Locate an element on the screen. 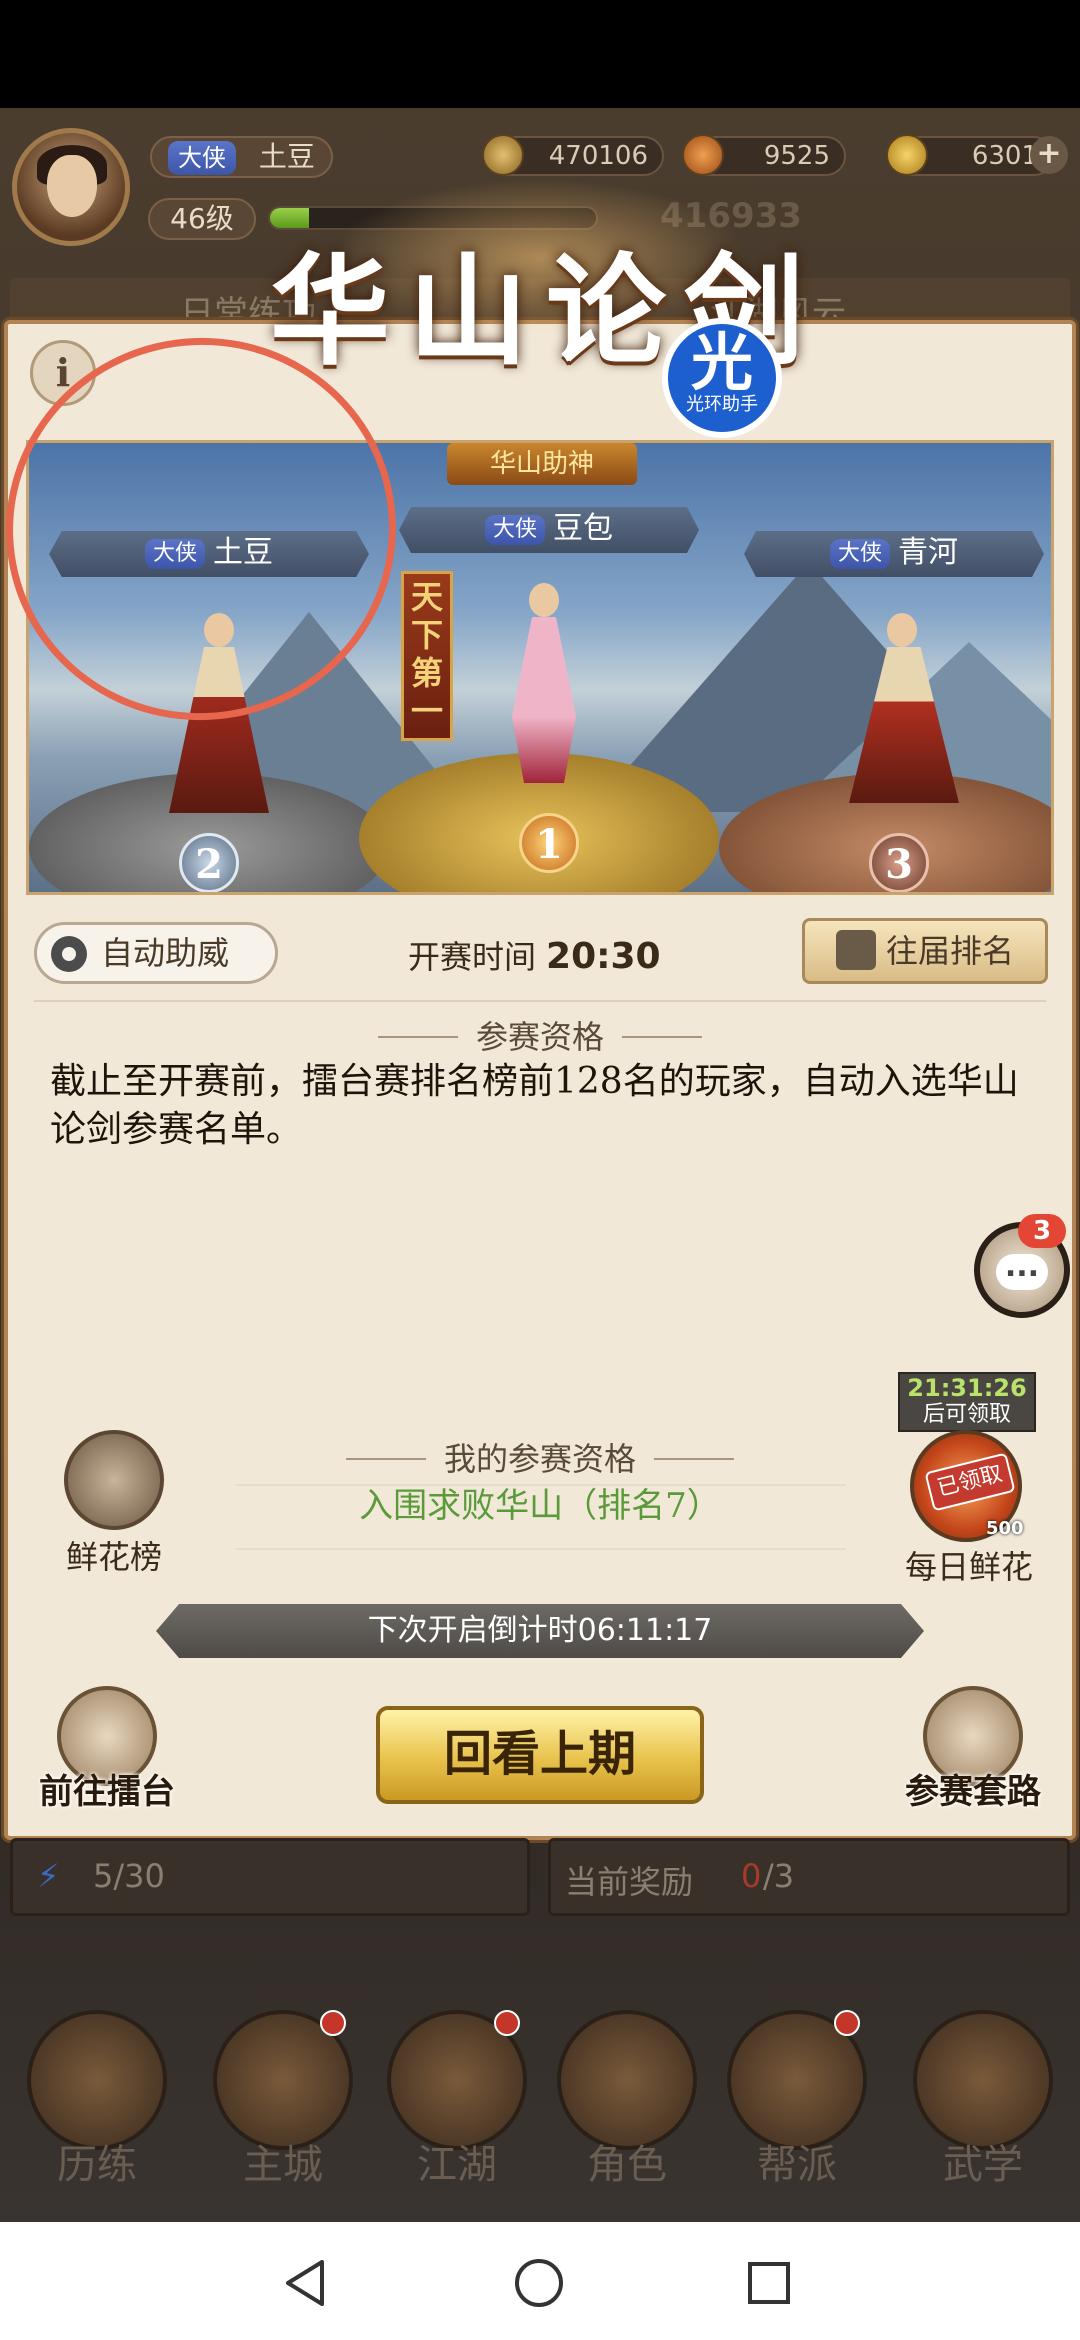 The image size is (1080, 2340). start-time-label: 开赛时间 is located at coordinates (472, 957).